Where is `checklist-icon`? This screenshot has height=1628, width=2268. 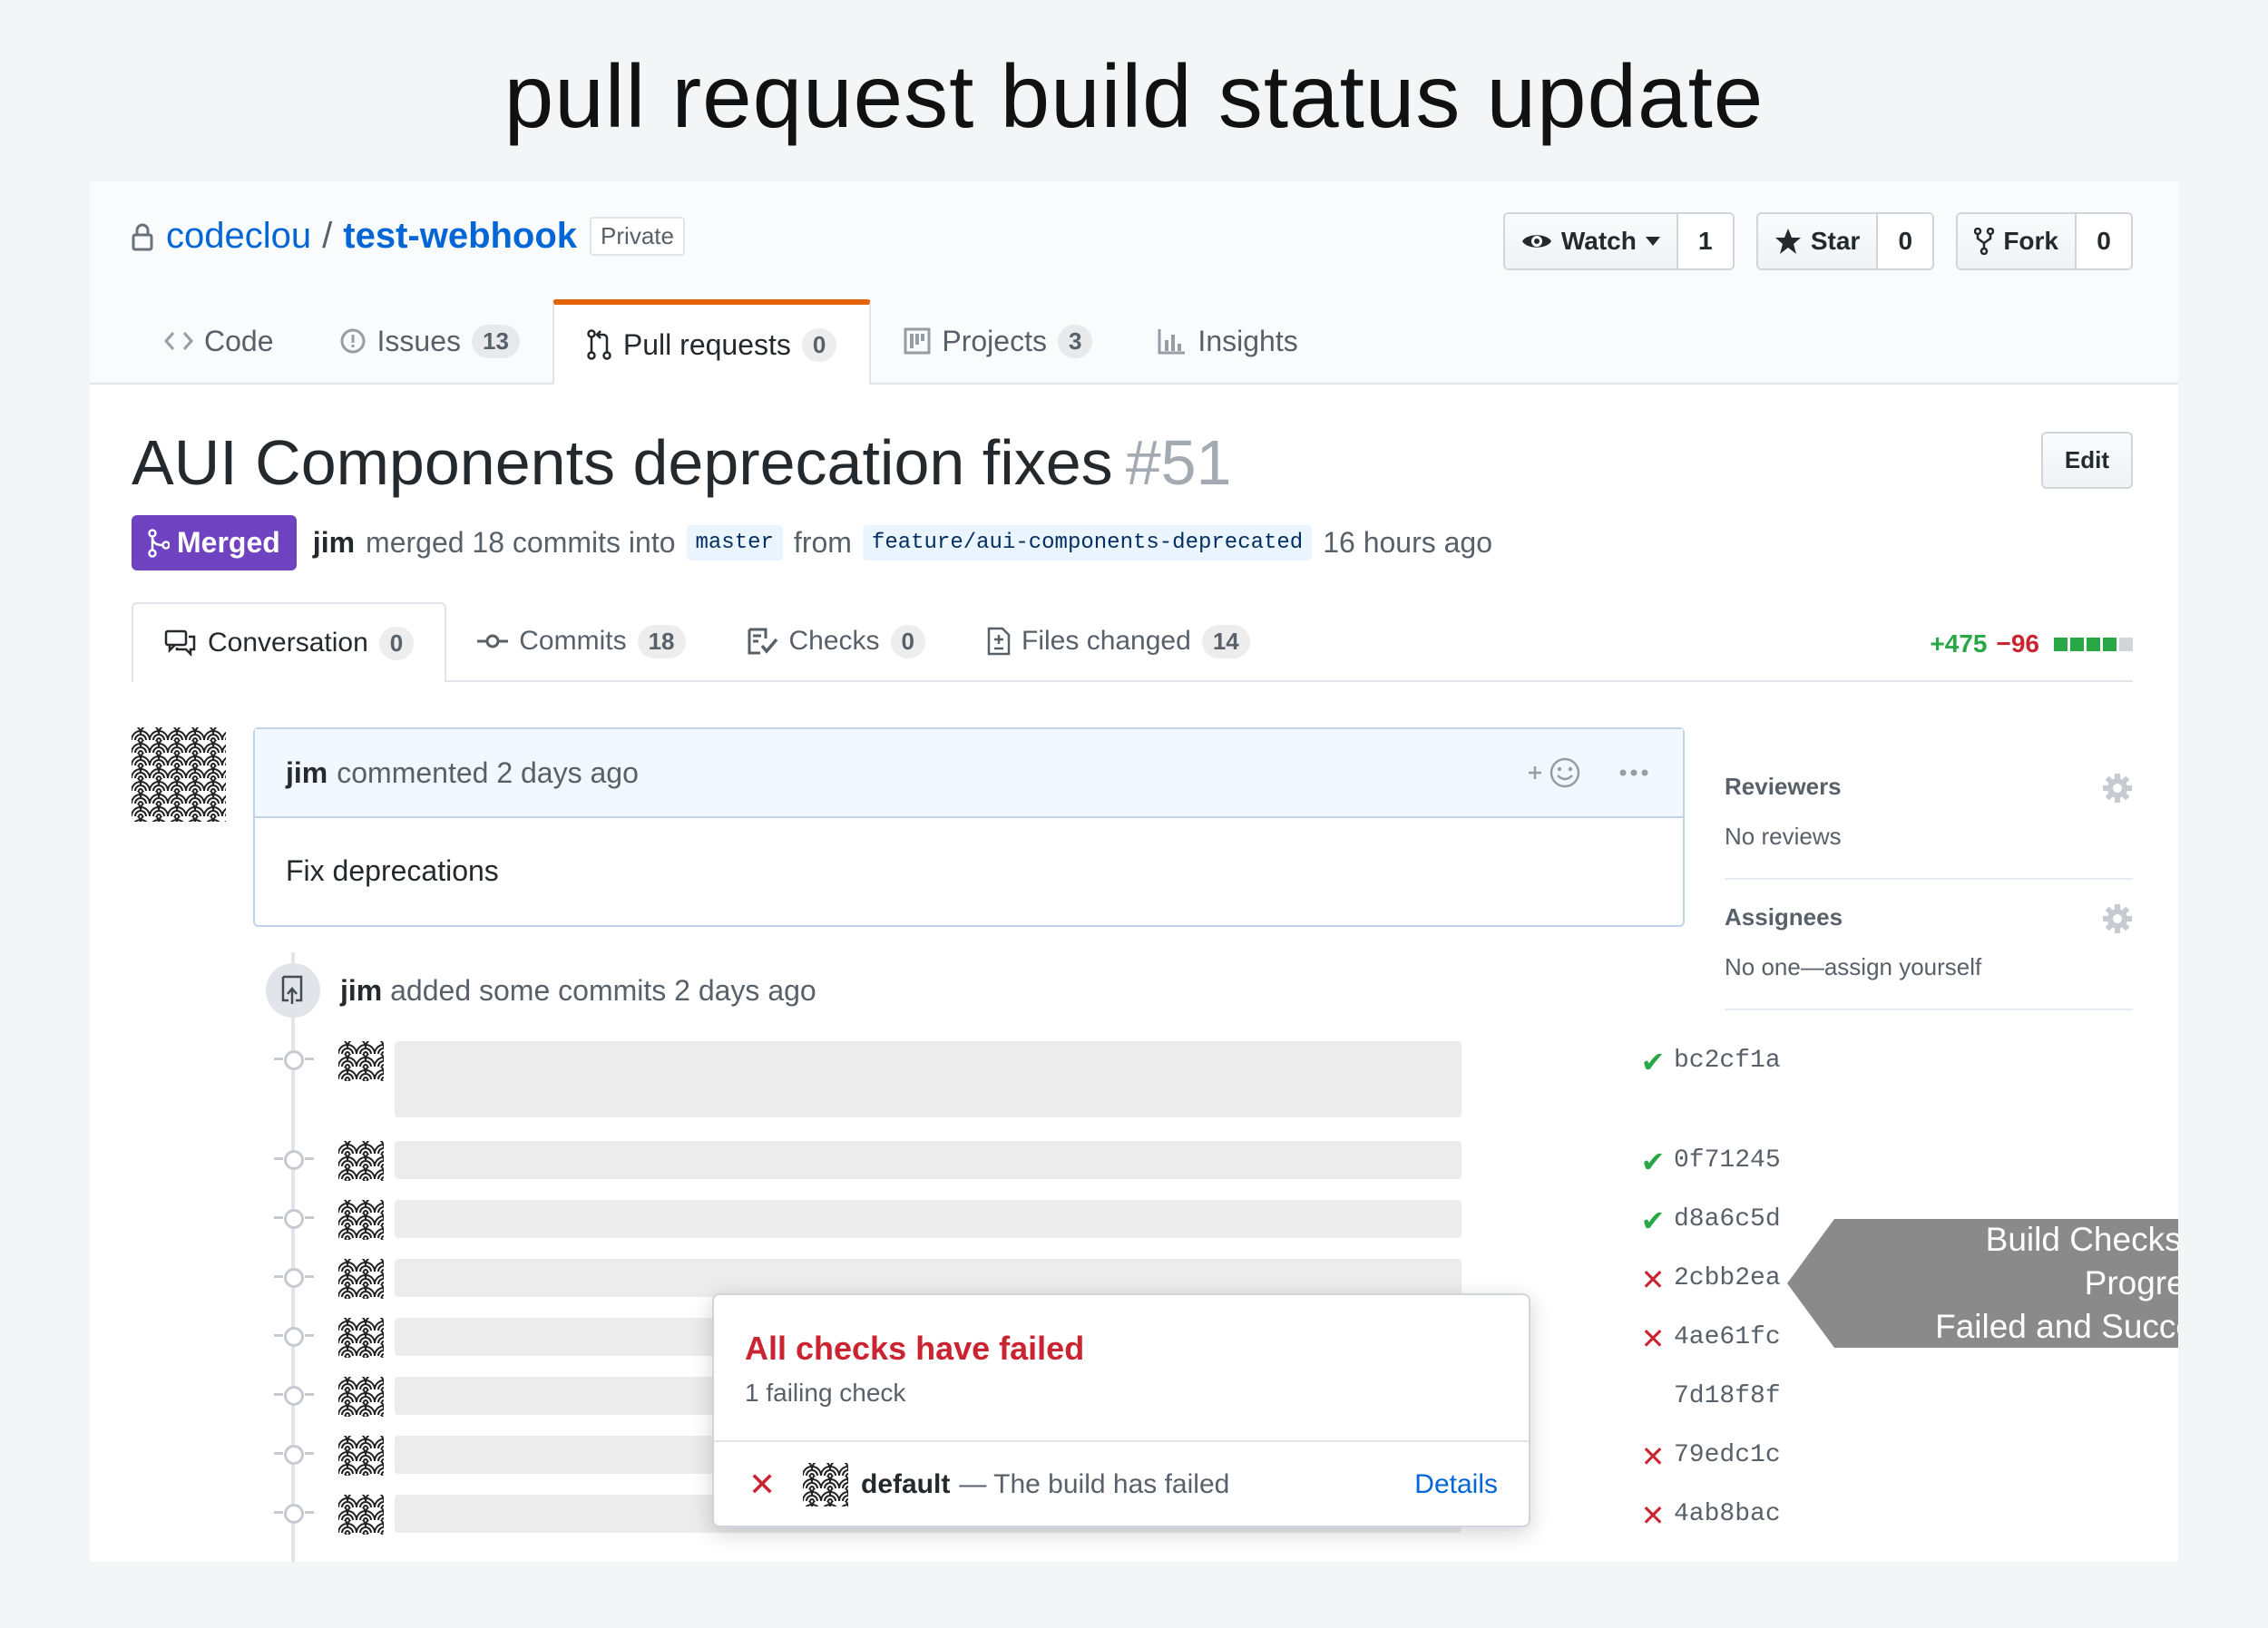 checklist-icon is located at coordinates (763, 641).